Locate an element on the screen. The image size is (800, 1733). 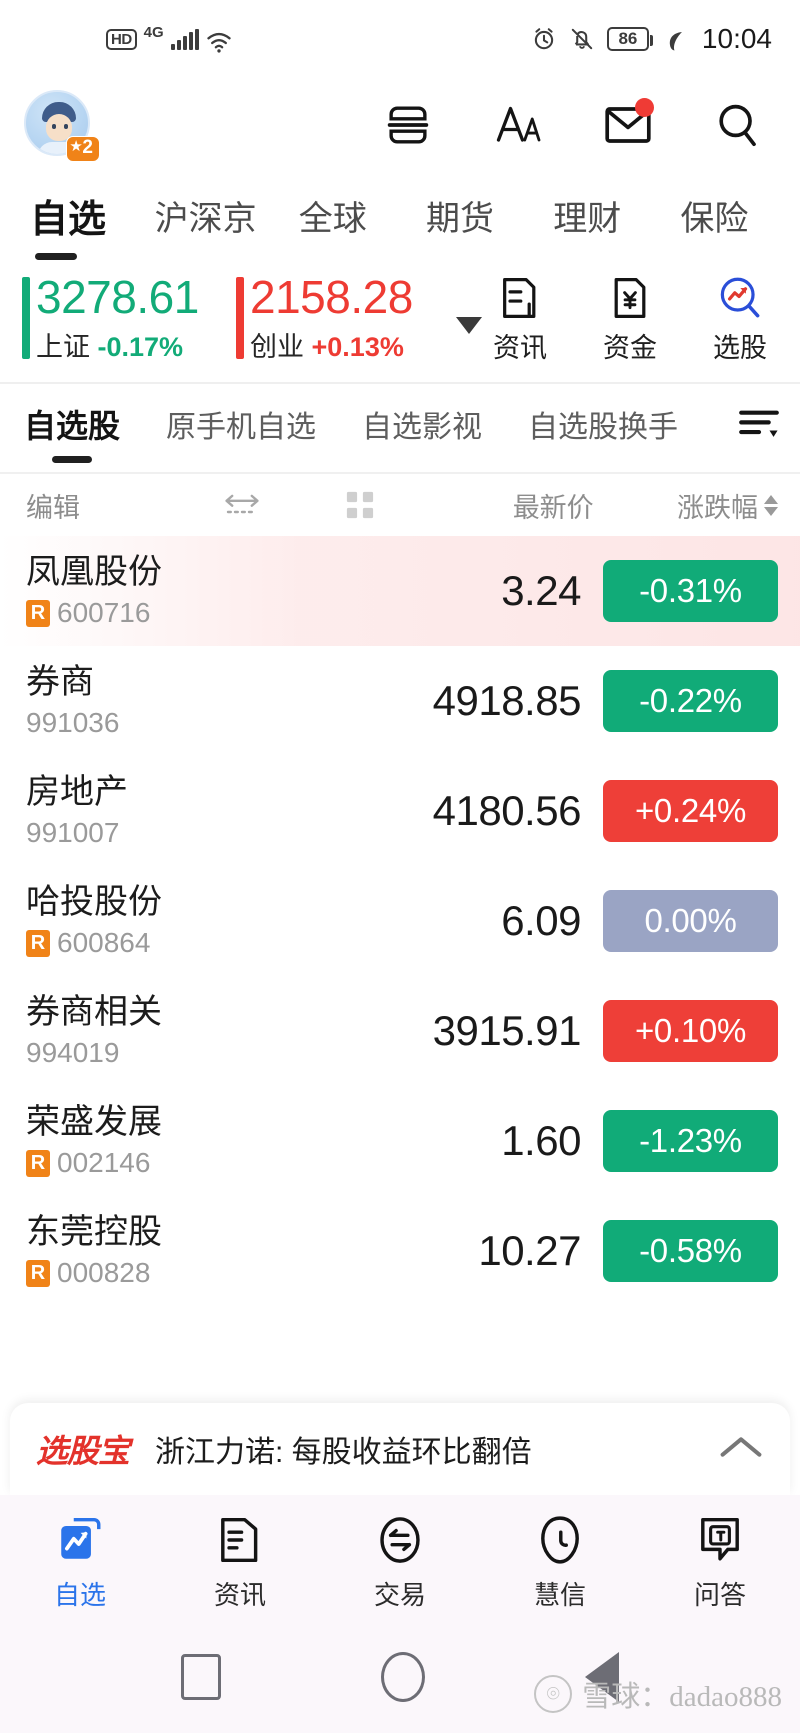
edit-button: 编辑 is located at coordinates (105, 505).